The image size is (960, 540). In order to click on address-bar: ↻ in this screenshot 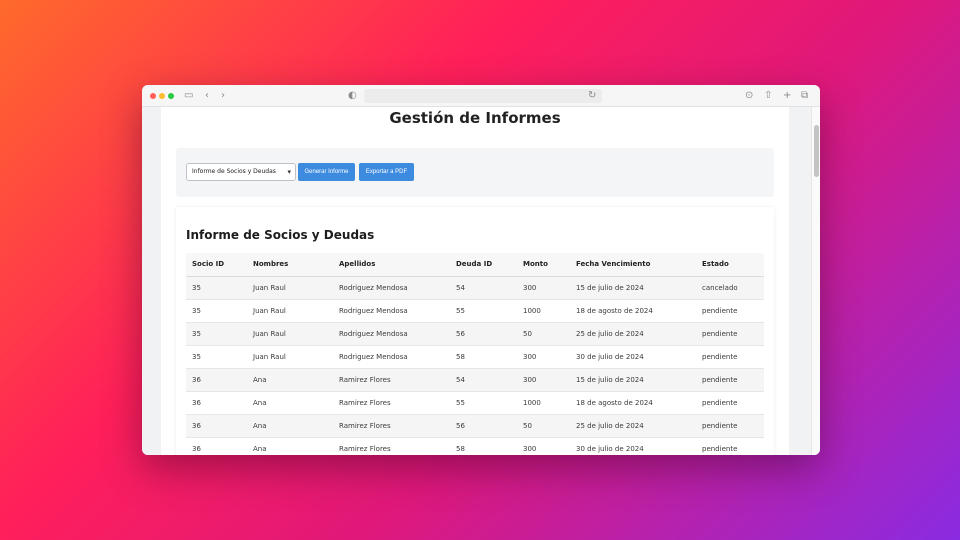, I will do `click(483, 96)`.